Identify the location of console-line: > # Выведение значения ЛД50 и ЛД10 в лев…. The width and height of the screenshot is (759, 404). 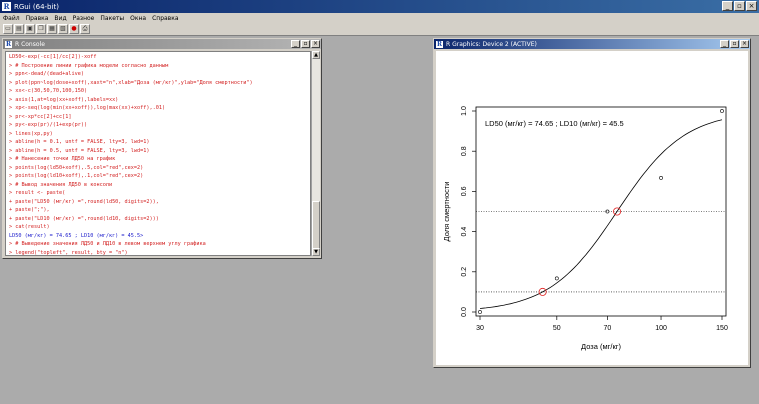
(107, 244).